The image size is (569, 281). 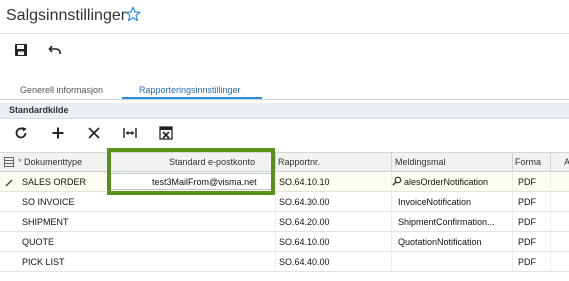 What do you see at coordinates (166, 133) in the screenshot?
I see `export-excel-icon` at bounding box center [166, 133].